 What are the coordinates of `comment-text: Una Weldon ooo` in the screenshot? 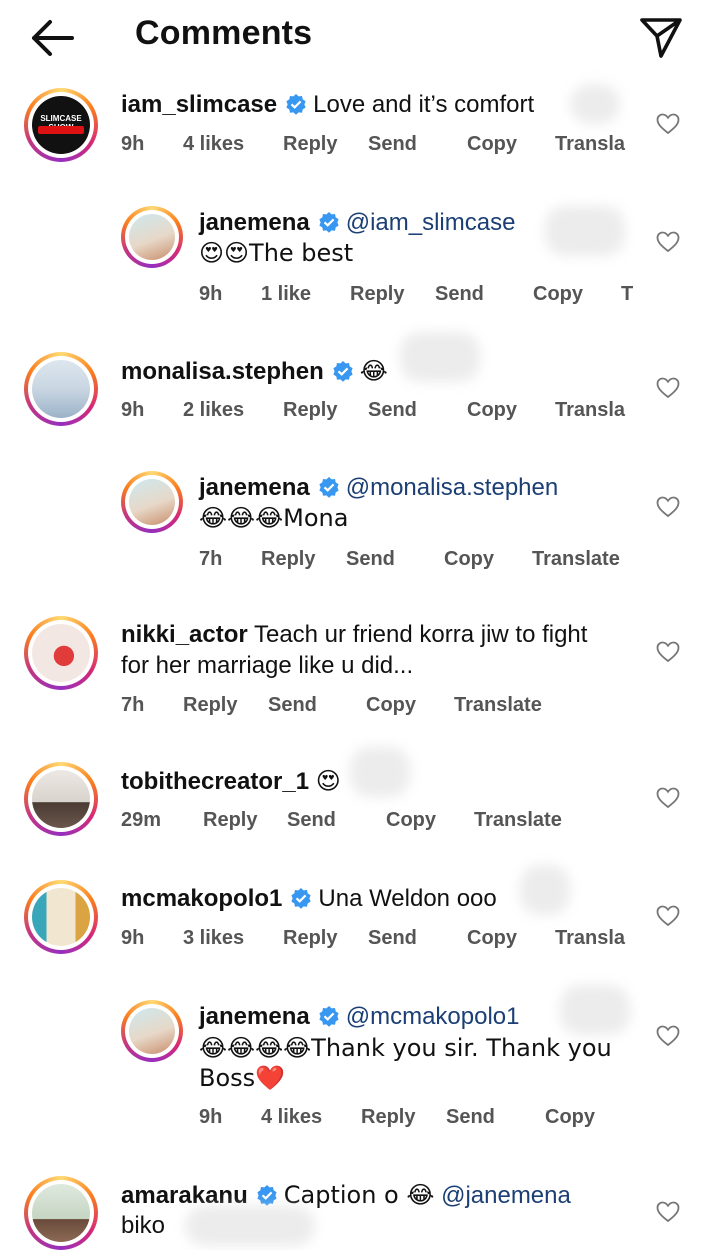 It's located at (407, 898).